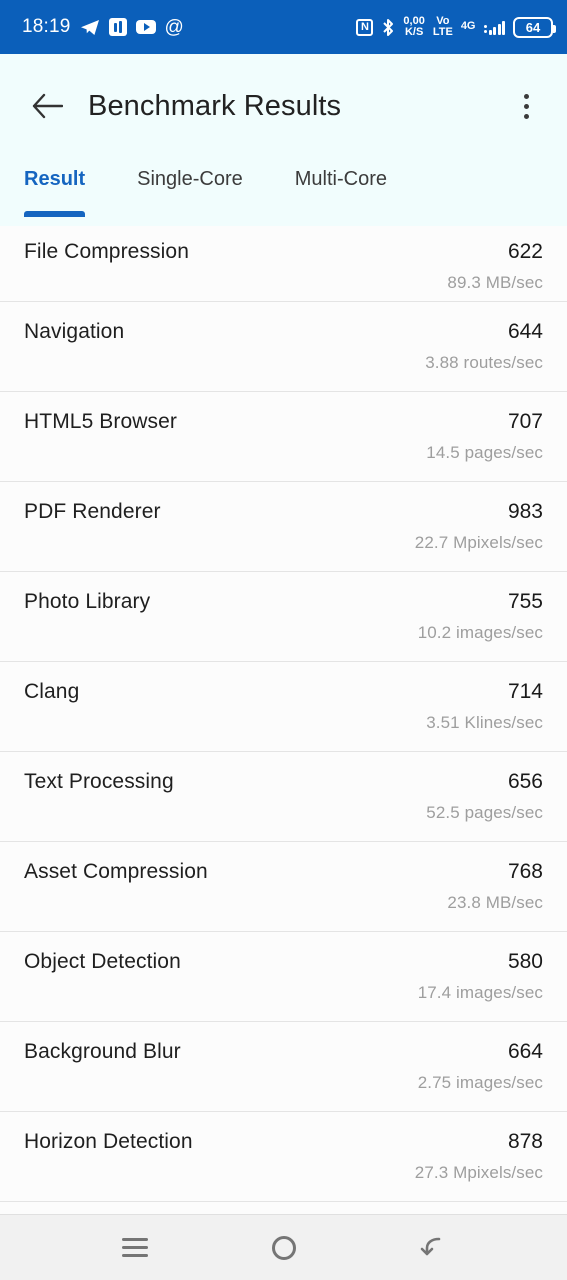  I want to click on benchmark-score: 983, so click(525, 511).